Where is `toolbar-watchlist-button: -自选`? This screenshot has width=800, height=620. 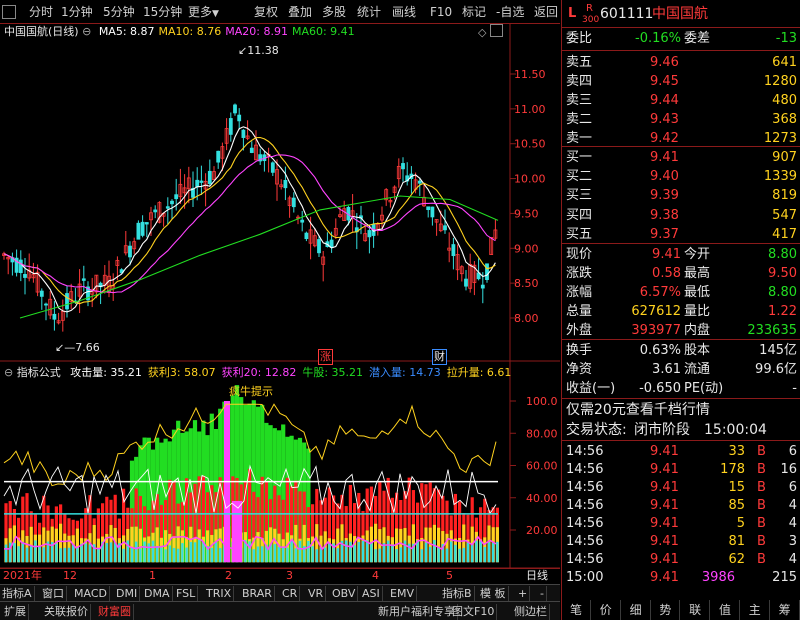 toolbar-watchlist-button: -自选 is located at coordinates (510, 12).